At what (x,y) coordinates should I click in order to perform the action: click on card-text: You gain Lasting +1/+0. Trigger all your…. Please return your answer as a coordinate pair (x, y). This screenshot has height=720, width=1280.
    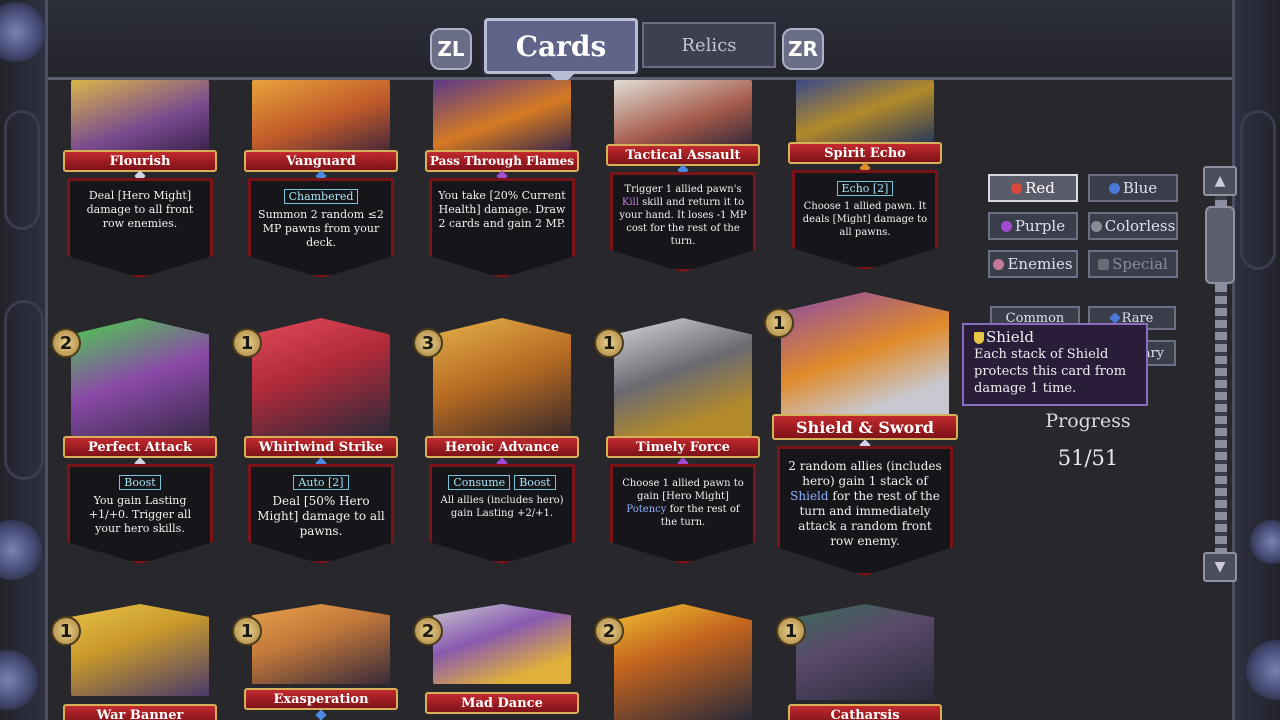
    Looking at the image, I should click on (140, 514).